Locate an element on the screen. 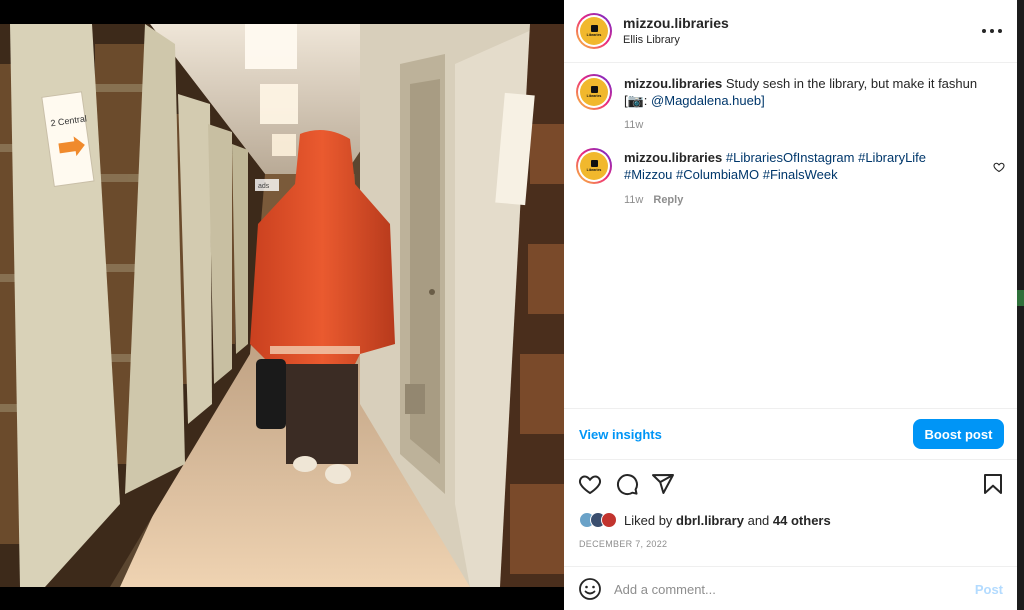  shelf-label-text: ads is located at coordinates (264, 186).